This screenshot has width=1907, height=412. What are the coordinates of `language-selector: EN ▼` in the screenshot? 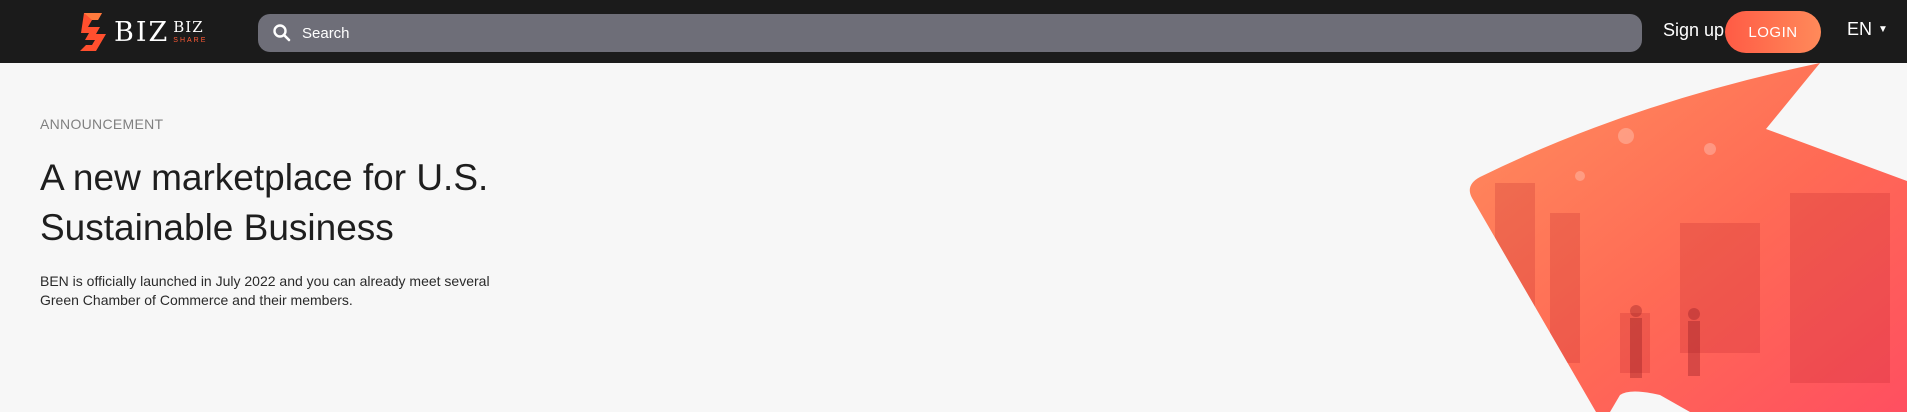 It's located at (1867, 29).